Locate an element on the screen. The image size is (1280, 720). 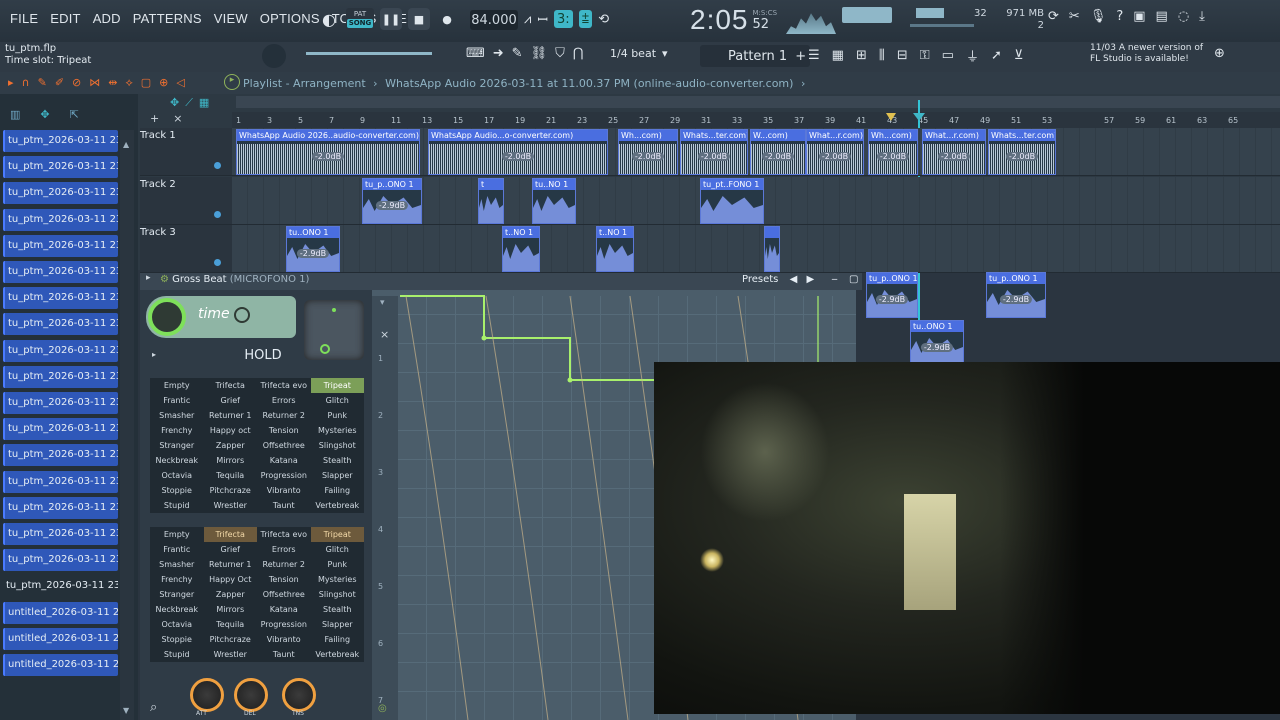
add-track-icon: + is located at coordinates (154, 118).